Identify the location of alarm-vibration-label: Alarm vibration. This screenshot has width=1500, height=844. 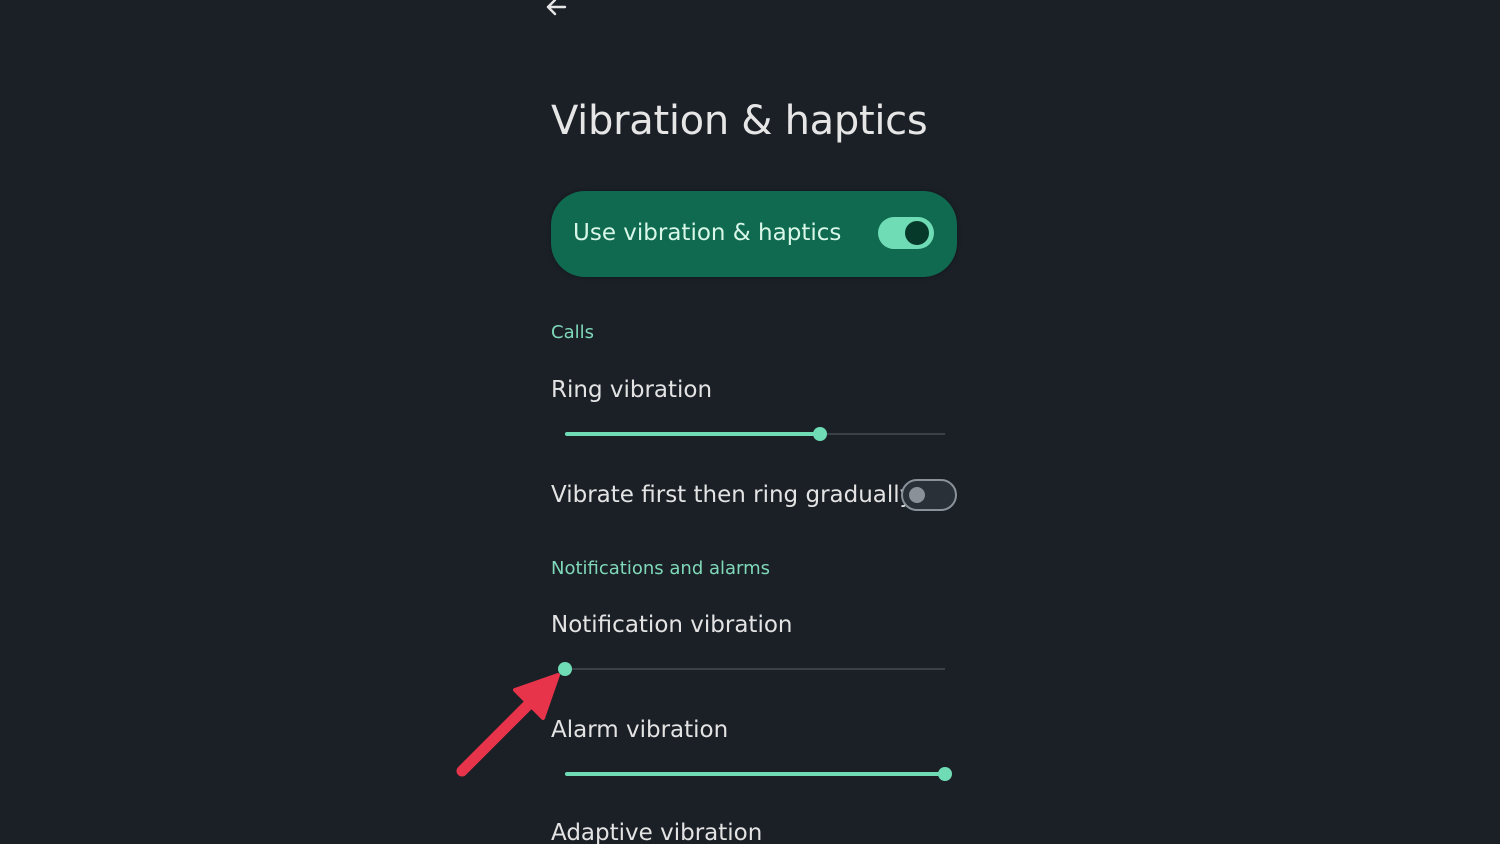
(640, 730).